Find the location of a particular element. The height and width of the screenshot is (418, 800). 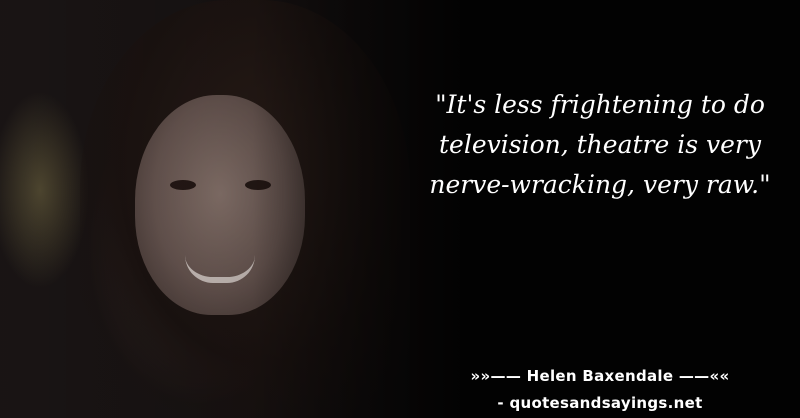

quote-author: »»—— Helen Baxendale ——«« is located at coordinates (600, 376).